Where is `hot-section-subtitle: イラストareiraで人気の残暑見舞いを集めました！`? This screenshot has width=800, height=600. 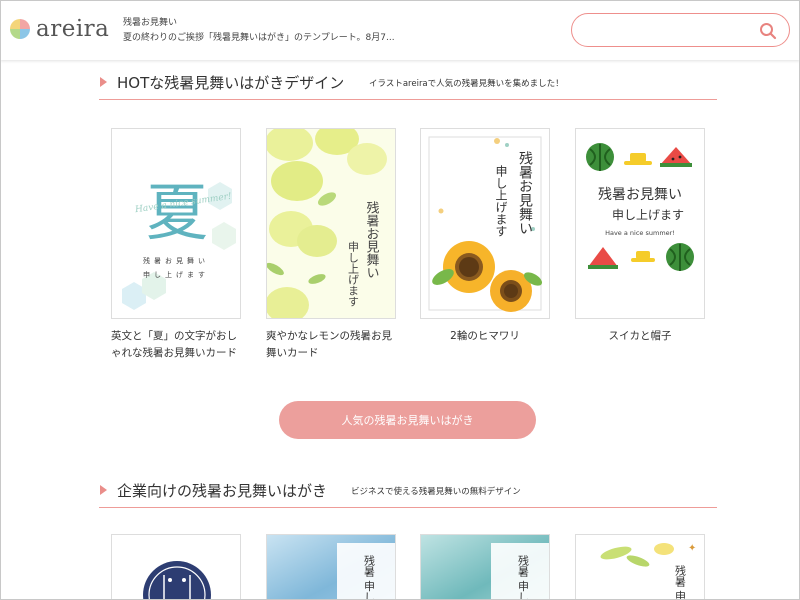 hot-section-subtitle: イラストareiraで人気の残暑見舞いを集めました！ is located at coordinates (466, 84).